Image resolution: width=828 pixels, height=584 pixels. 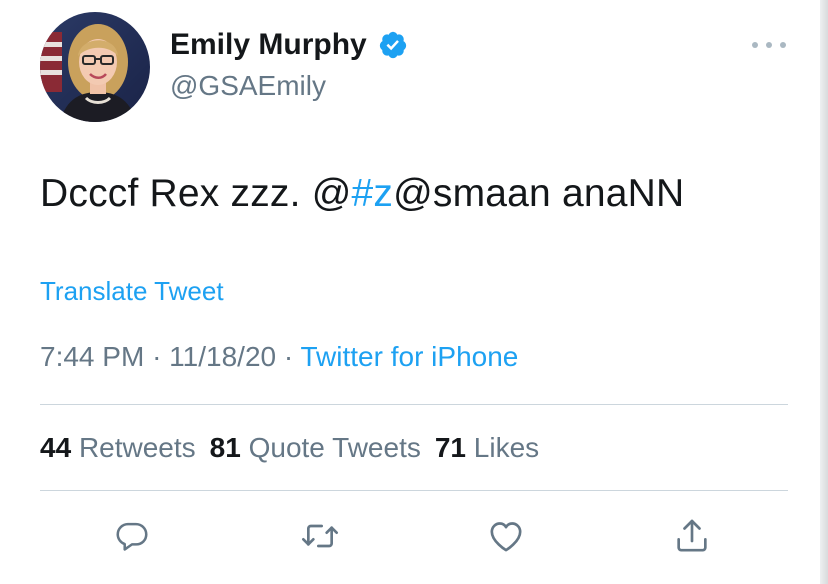 What do you see at coordinates (373, 193) in the screenshot?
I see `hashtag-link: #z` at bounding box center [373, 193].